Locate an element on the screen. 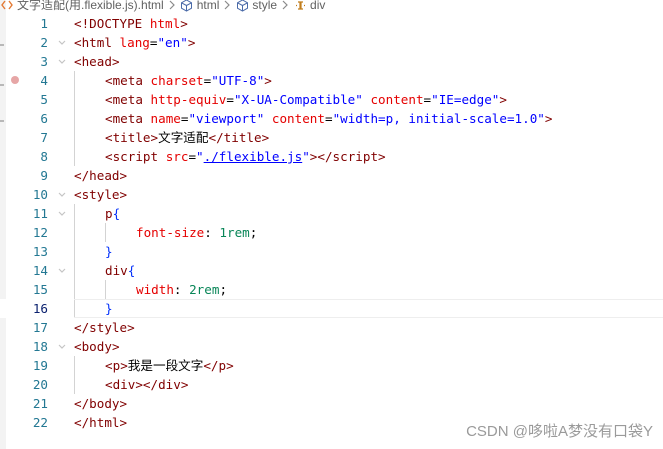 The image size is (663, 449). code-token-str: "X-UA-Compatible" is located at coordinates (298, 99).